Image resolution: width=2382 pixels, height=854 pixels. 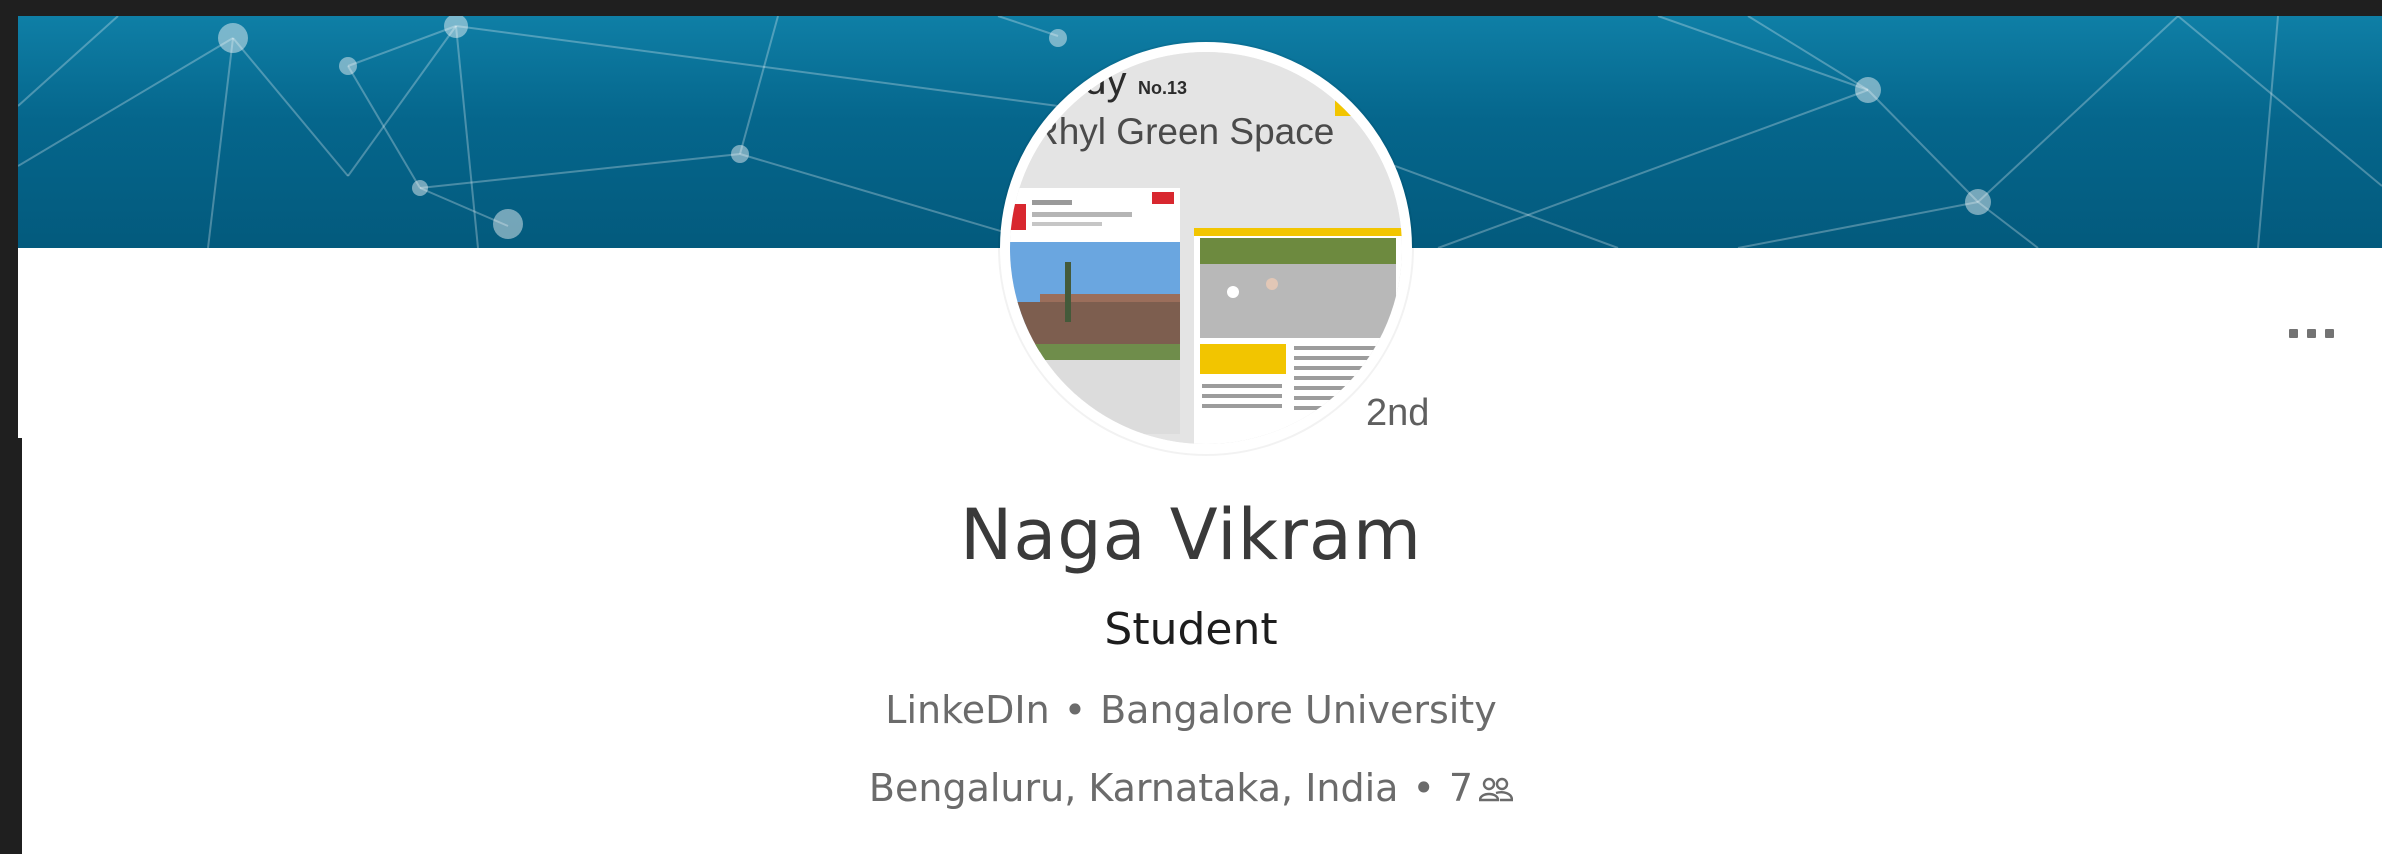 What do you see at coordinates (1496, 789) in the screenshot?
I see `connections-icon` at bounding box center [1496, 789].